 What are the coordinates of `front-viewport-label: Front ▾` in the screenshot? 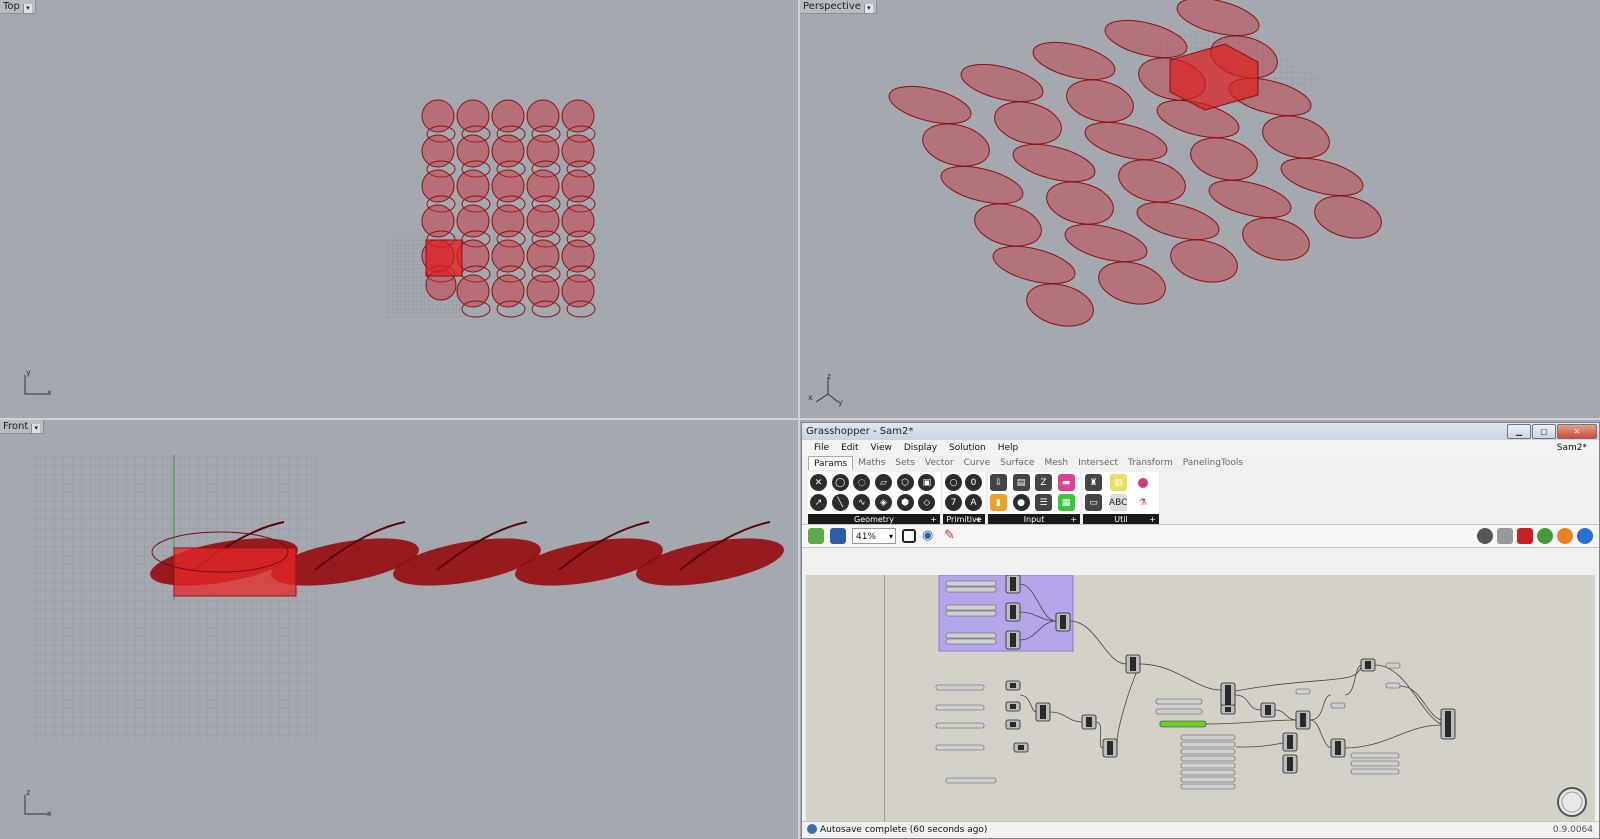 It's located at (22, 427).